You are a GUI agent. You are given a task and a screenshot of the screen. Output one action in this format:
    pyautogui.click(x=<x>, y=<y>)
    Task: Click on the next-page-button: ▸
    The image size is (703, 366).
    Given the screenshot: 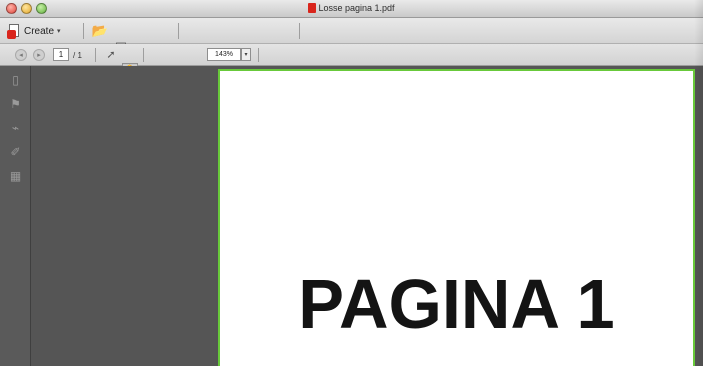 What is the action you would take?
    pyautogui.click(x=39, y=55)
    